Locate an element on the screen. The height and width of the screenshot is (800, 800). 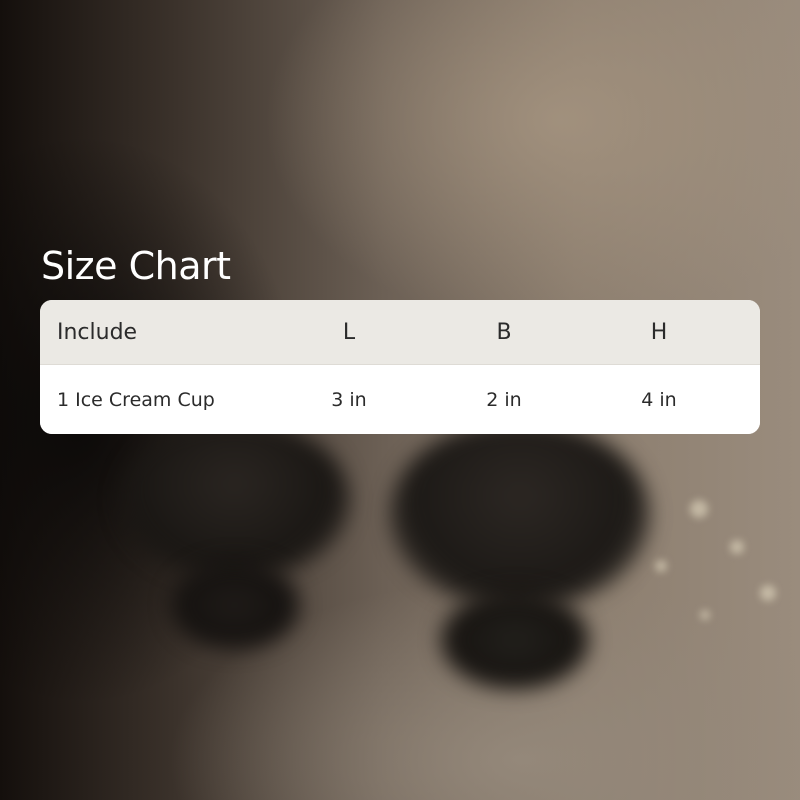
item-name-cell: 1 Ice Cream Cup is located at coordinates (136, 399).